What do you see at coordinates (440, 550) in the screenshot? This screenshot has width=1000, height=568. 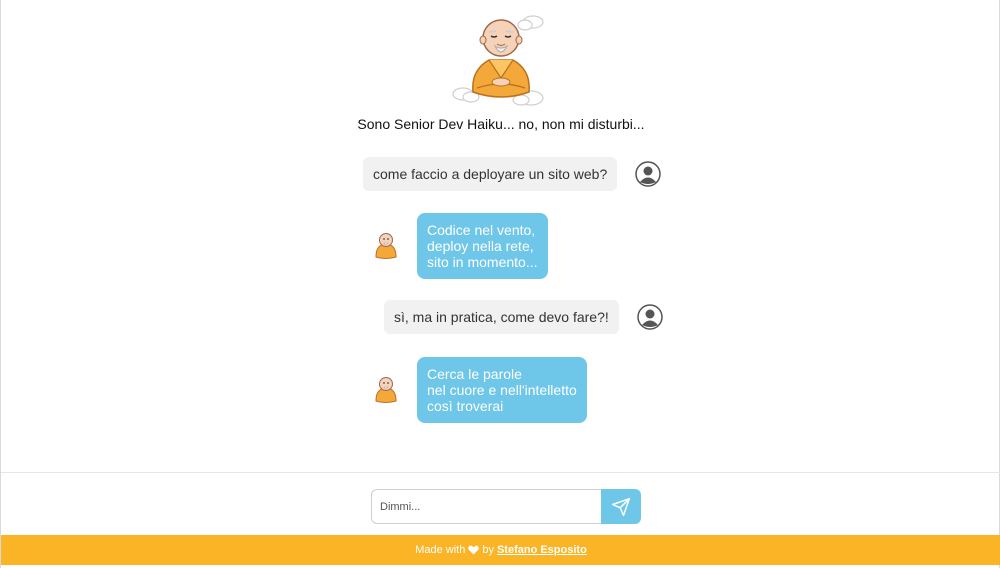 I see `credit-prefix: Made with` at bounding box center [440, 550].